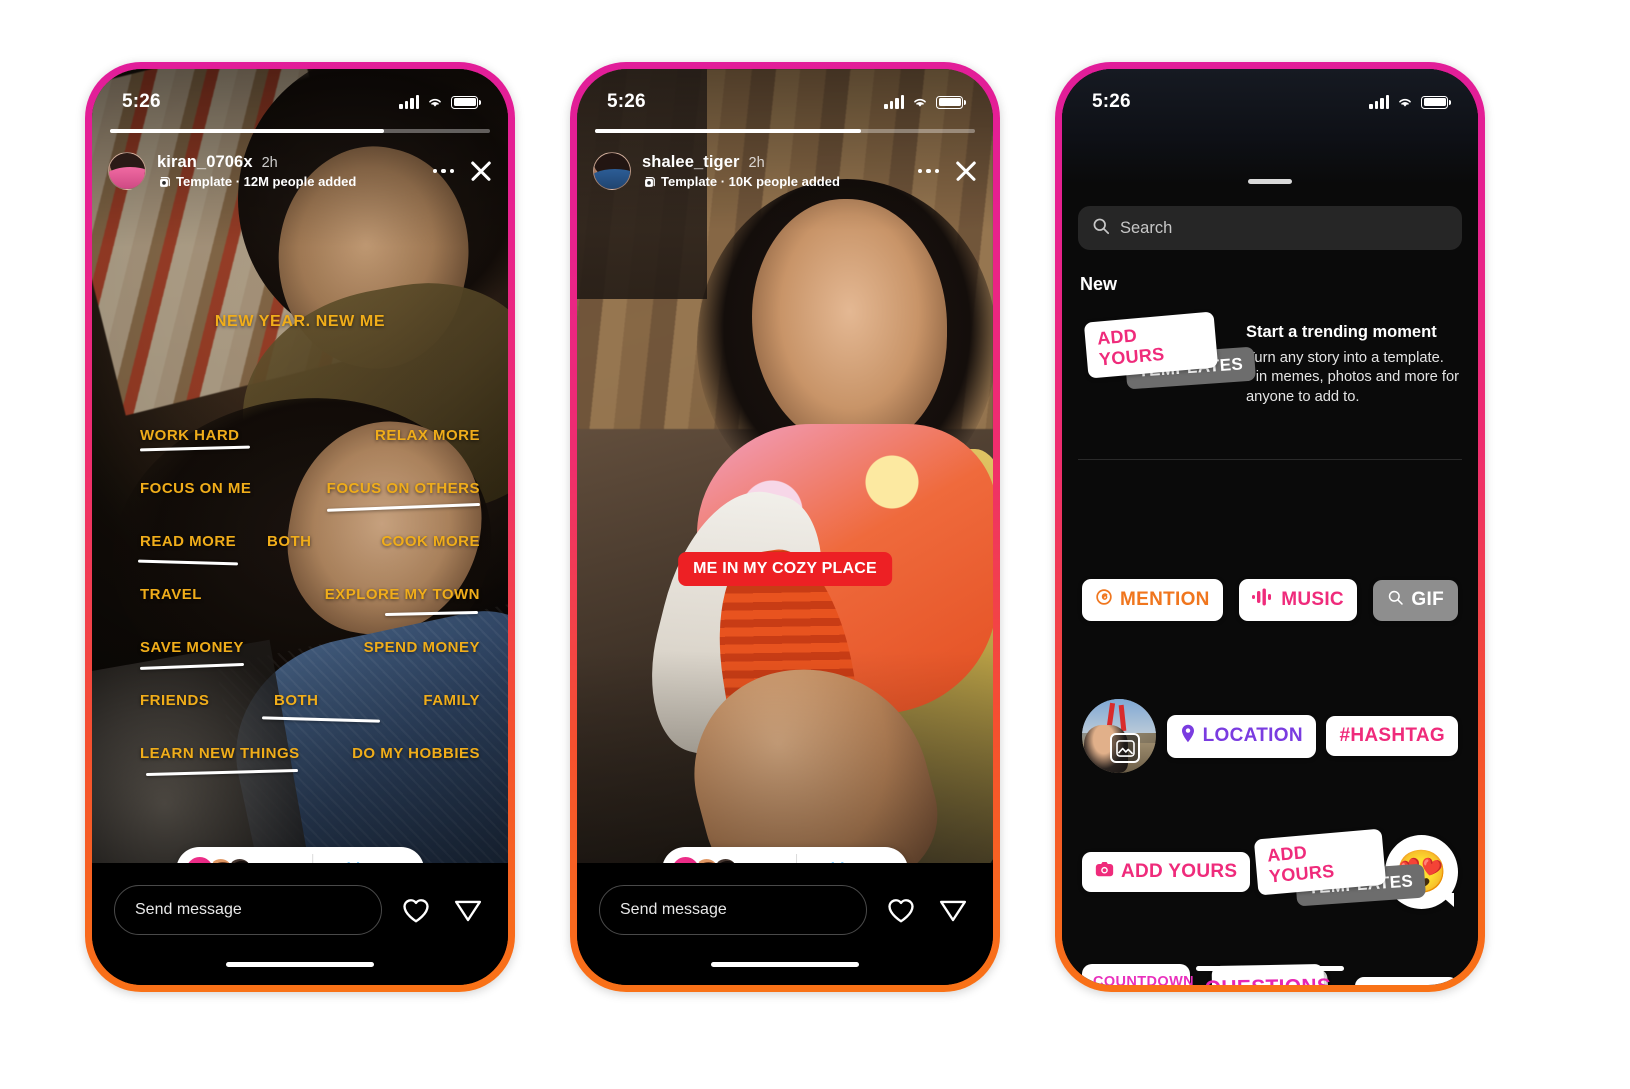  What do you see at coordinates (1338, 870) in the screenshot?
I see `add-yours-templates-sticker-button: ADD YOURS TEMPLATES` at bounding box center [1338, 870].